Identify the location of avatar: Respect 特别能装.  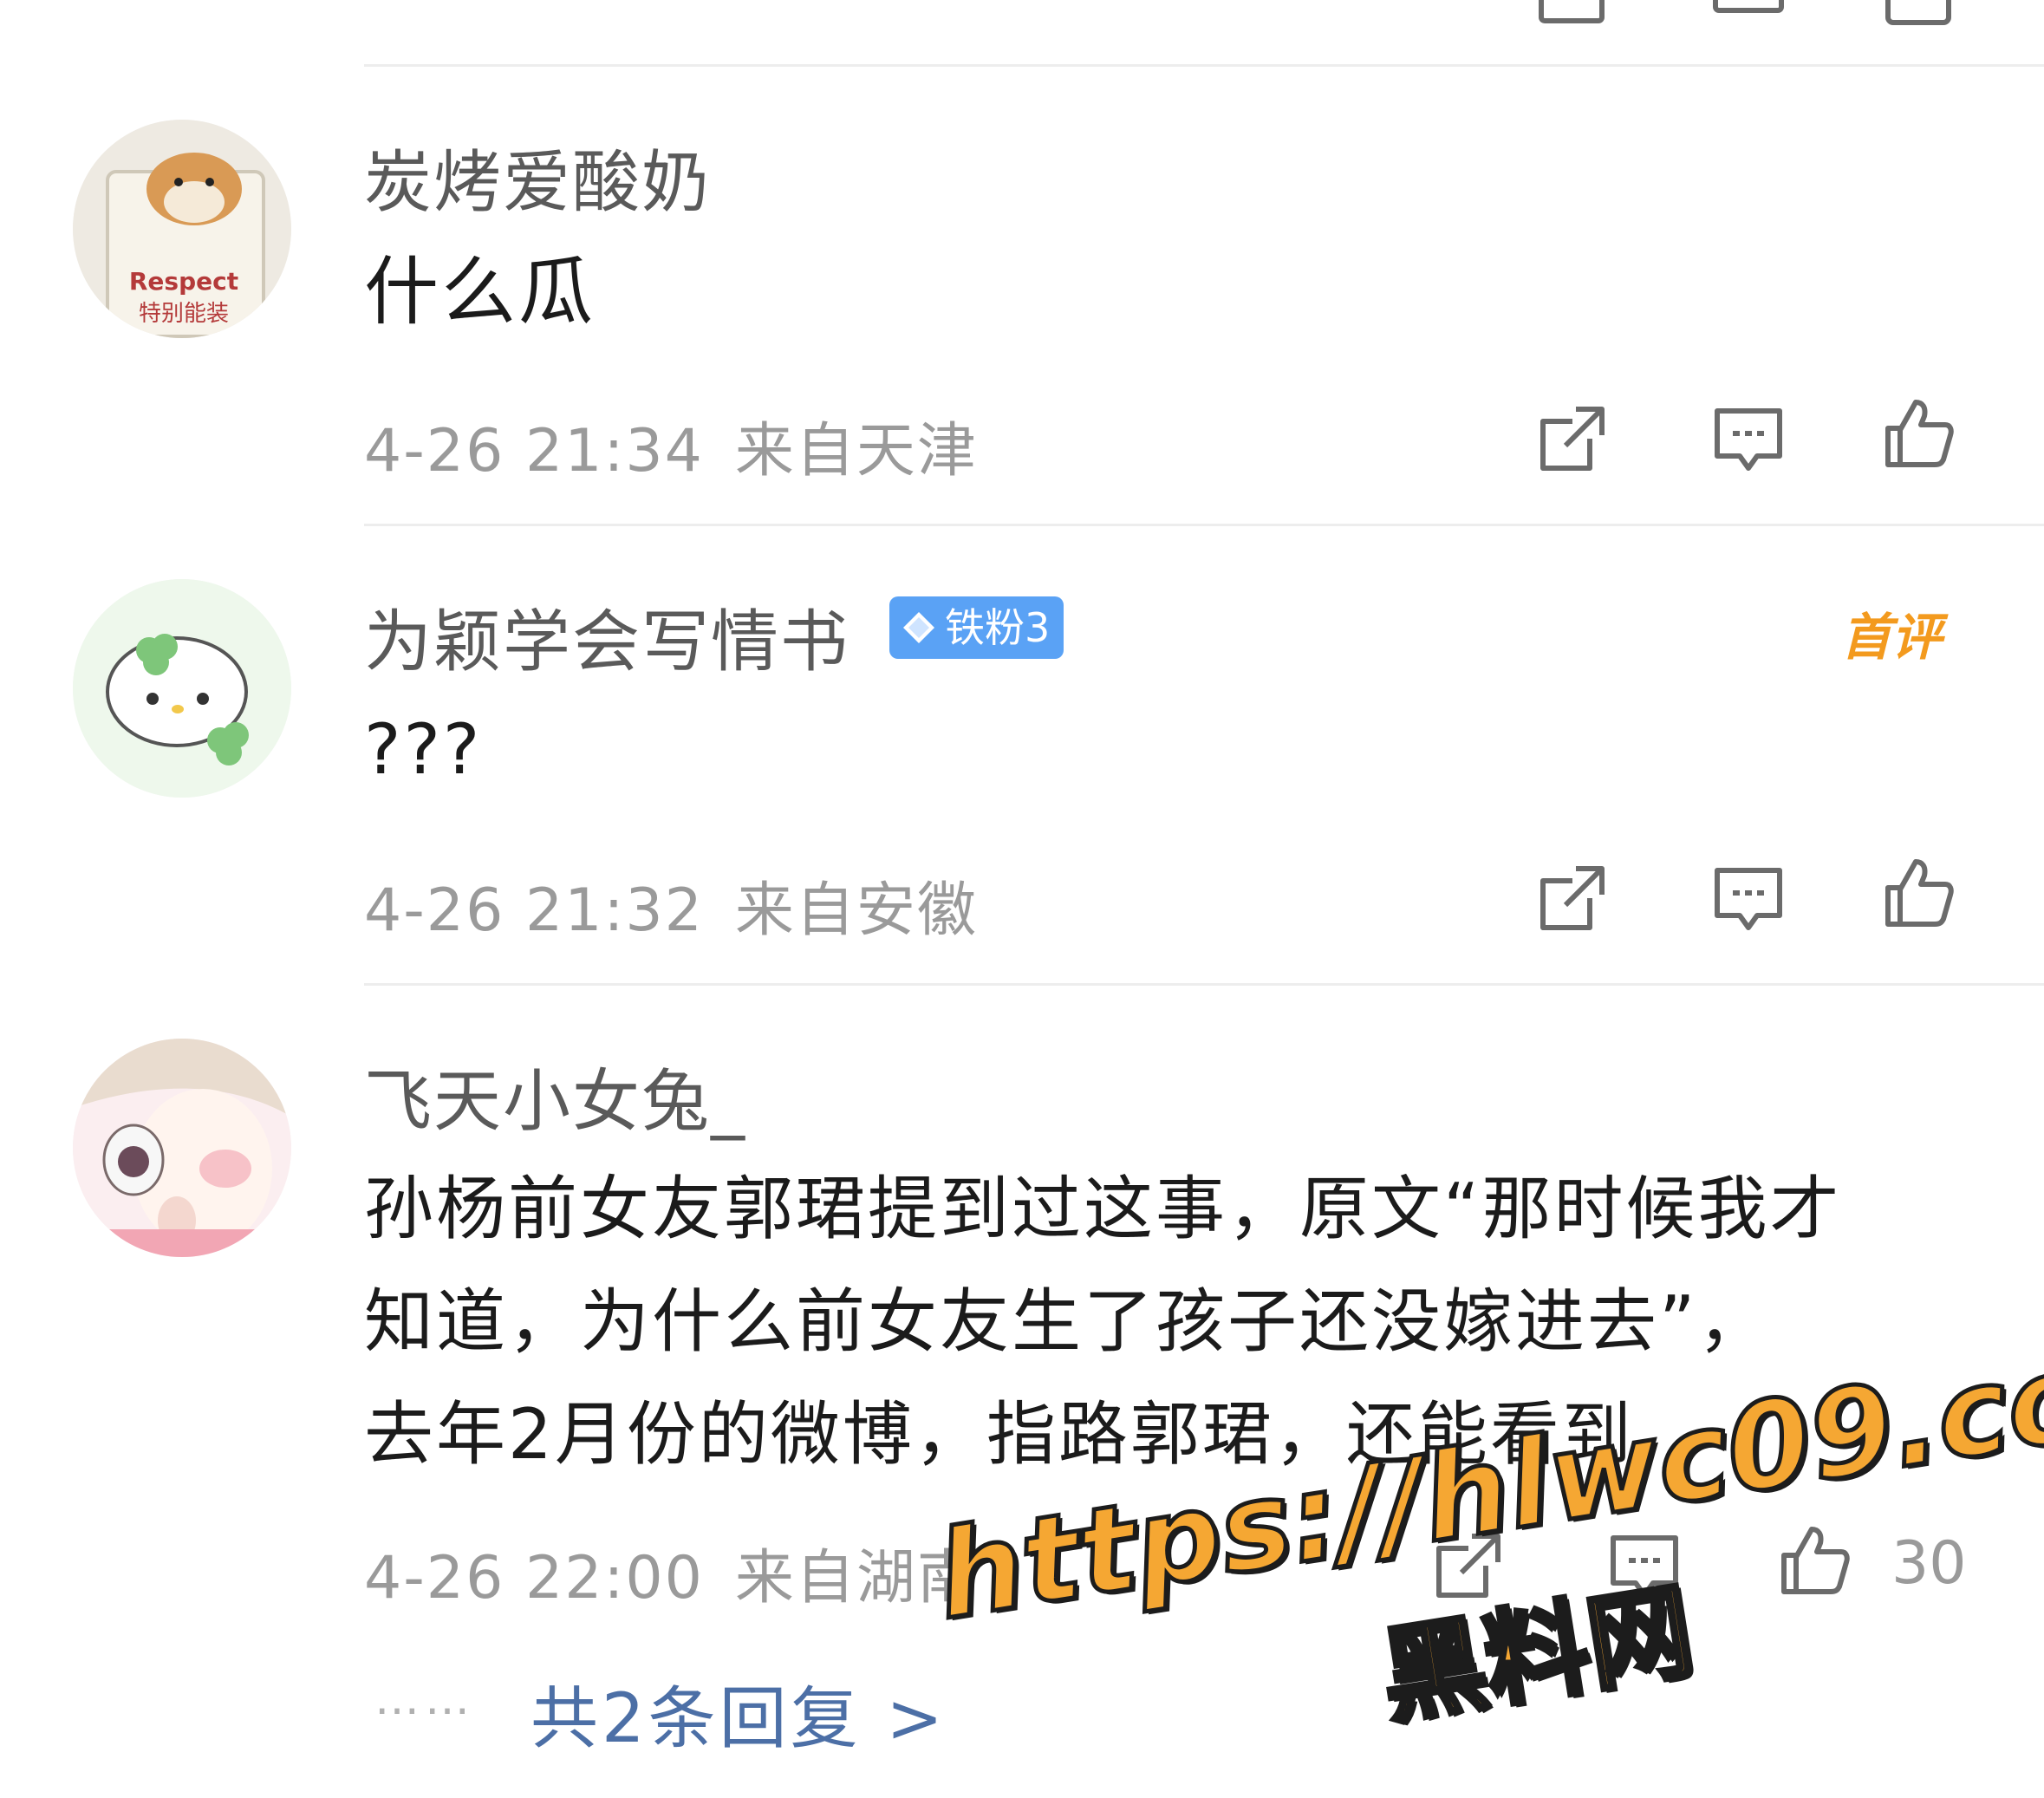
(182, 229).